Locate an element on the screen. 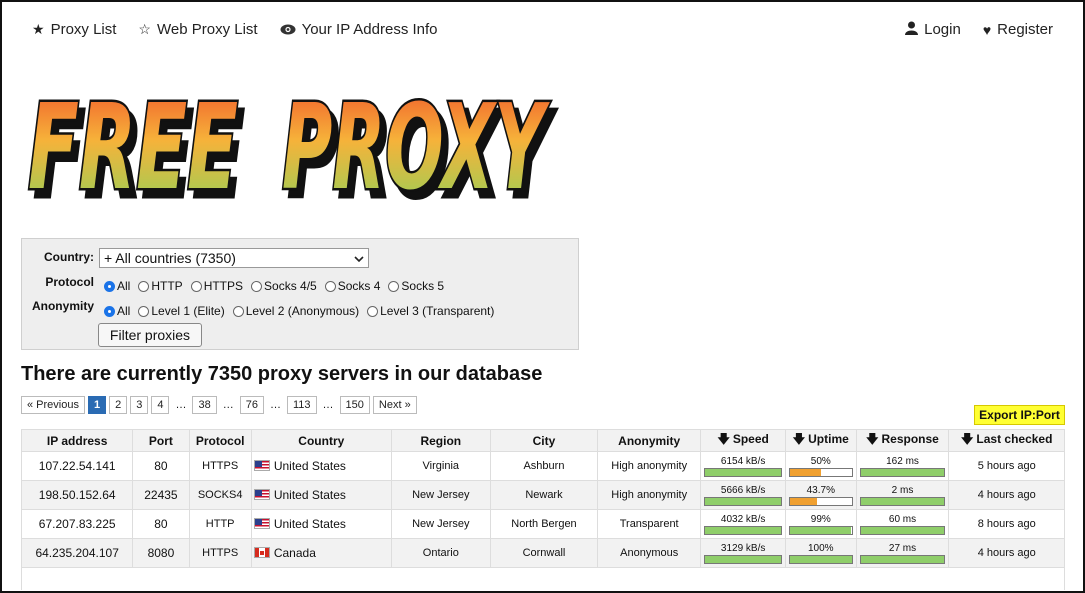  page-button-3: 3 is located at coordinates (139, 405).